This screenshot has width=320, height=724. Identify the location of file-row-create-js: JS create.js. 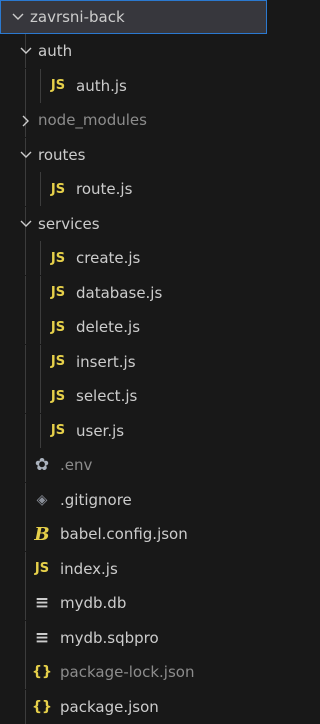
(133, 258).